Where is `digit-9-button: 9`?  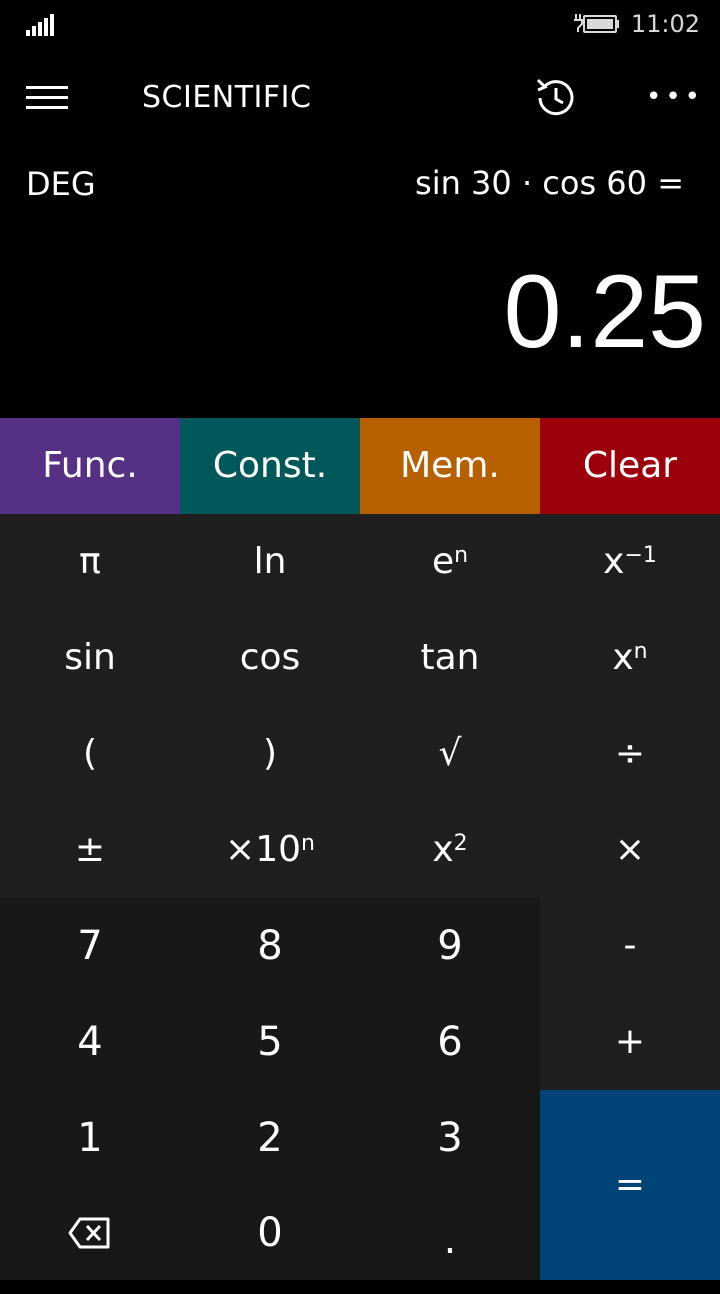
digit-9-button: 9 is located at coordinates (450, 946).